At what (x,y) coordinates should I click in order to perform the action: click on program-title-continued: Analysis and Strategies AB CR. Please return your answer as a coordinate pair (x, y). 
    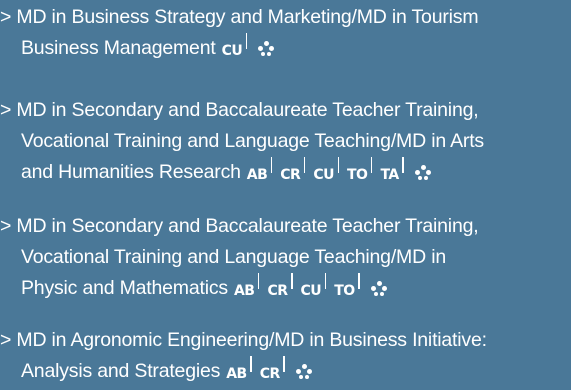
    Looking at the image, I should click on (285, 373).